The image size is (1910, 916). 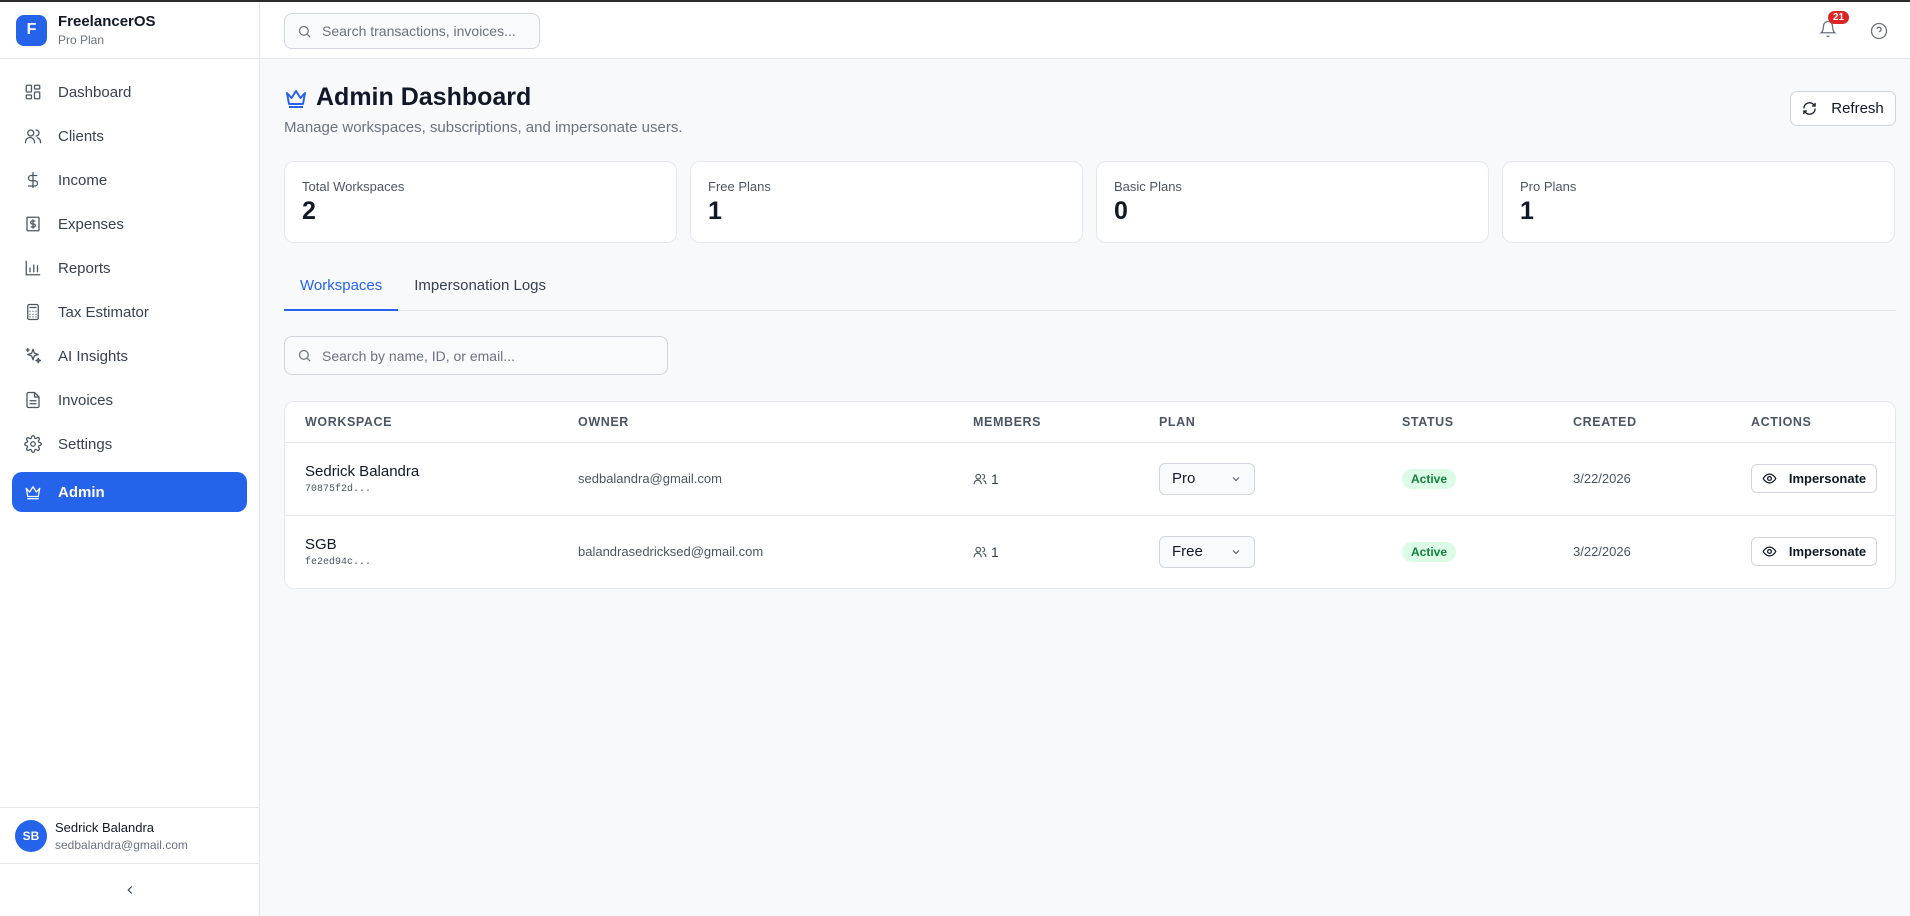 I want to click on global-search-input, so click(x=427, y=31).